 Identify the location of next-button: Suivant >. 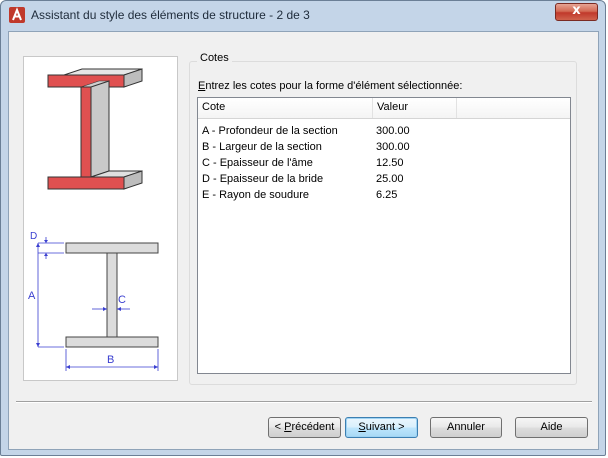
(381, 427).